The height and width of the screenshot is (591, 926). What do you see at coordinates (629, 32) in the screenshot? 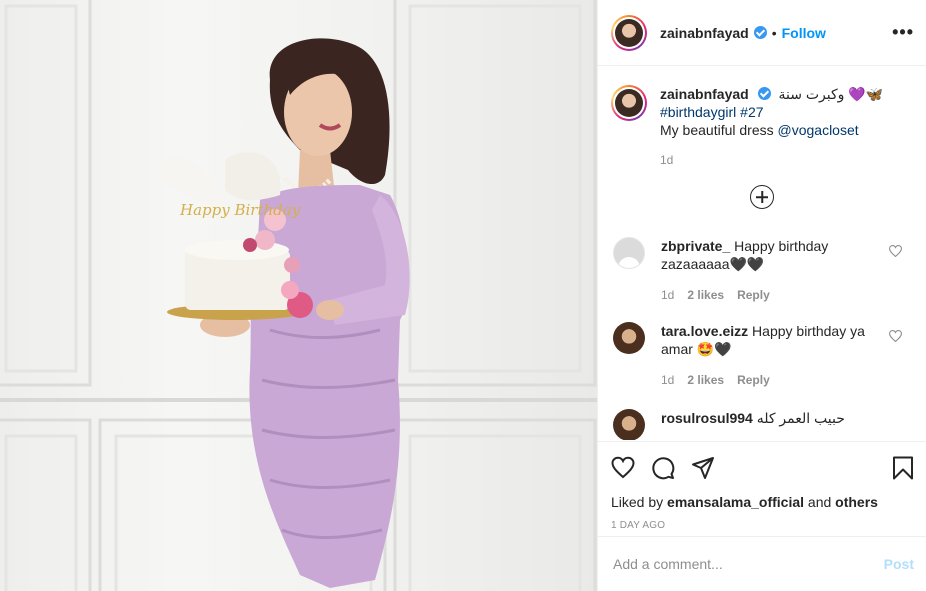
I see `author-avatar` at bounding box center [629, 32].